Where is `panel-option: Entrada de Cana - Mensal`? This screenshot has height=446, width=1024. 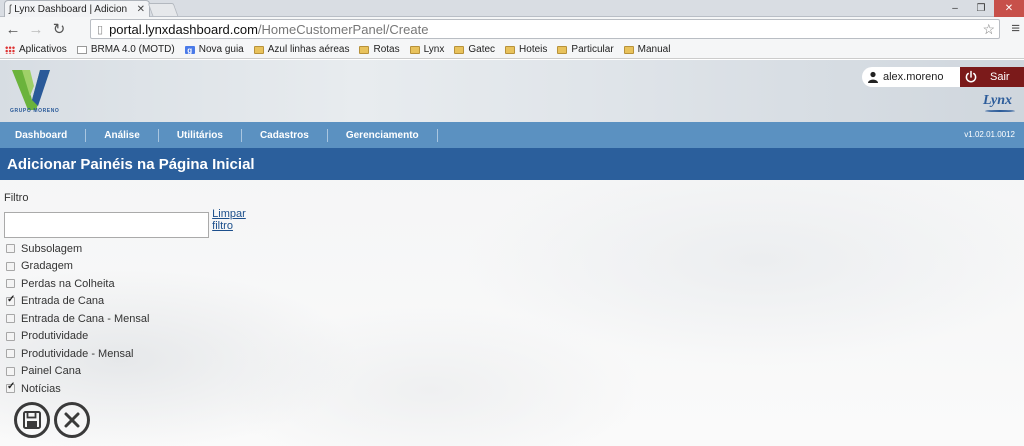
panel-option: Entrada de Cana - Mensal is located at coordinates (77, 319).